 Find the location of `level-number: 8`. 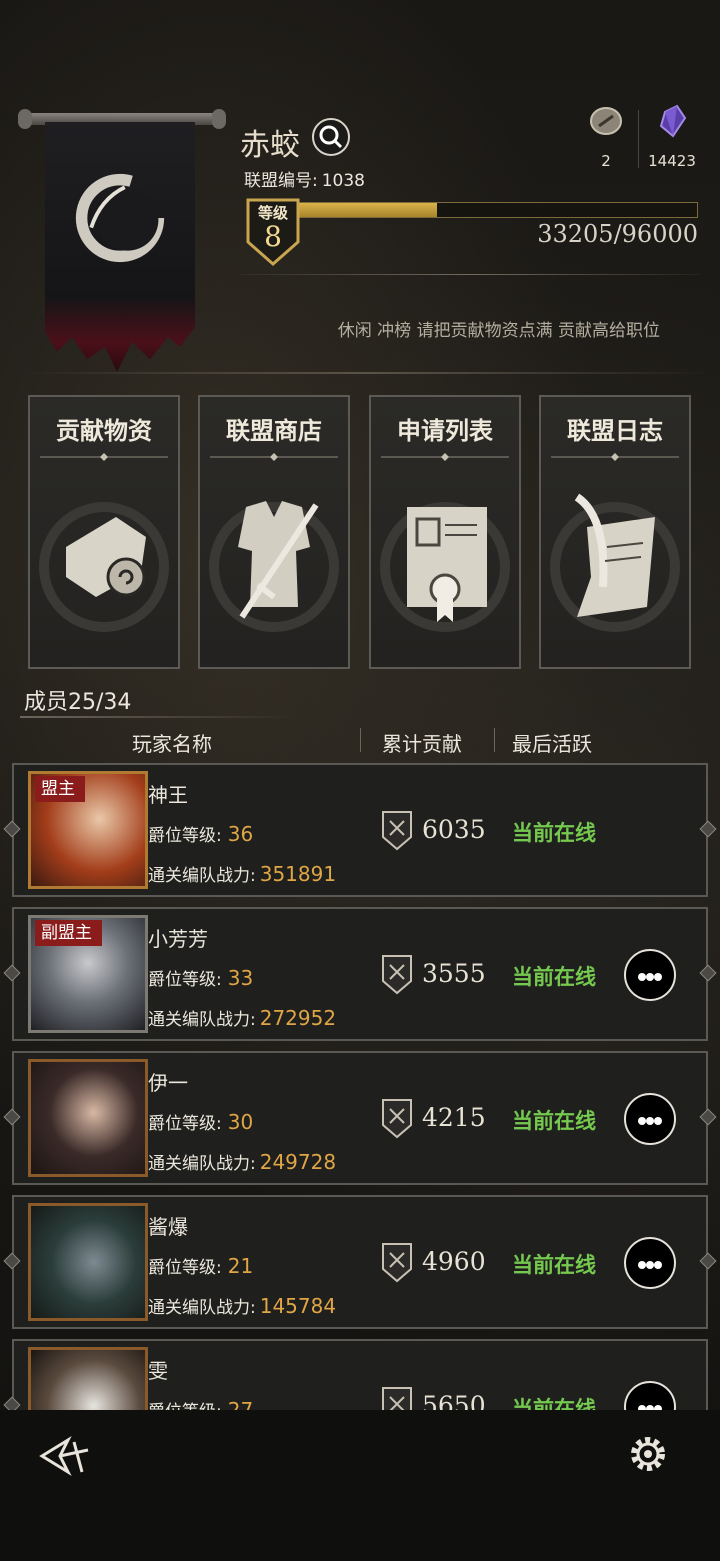

level-number: 8 is located at coordinates (273, 236).